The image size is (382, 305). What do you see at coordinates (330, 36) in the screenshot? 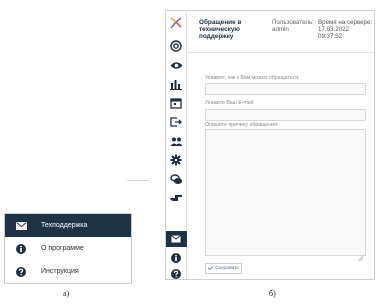
I see `server-time: 09:37:52` at bounding box center [330, 36].